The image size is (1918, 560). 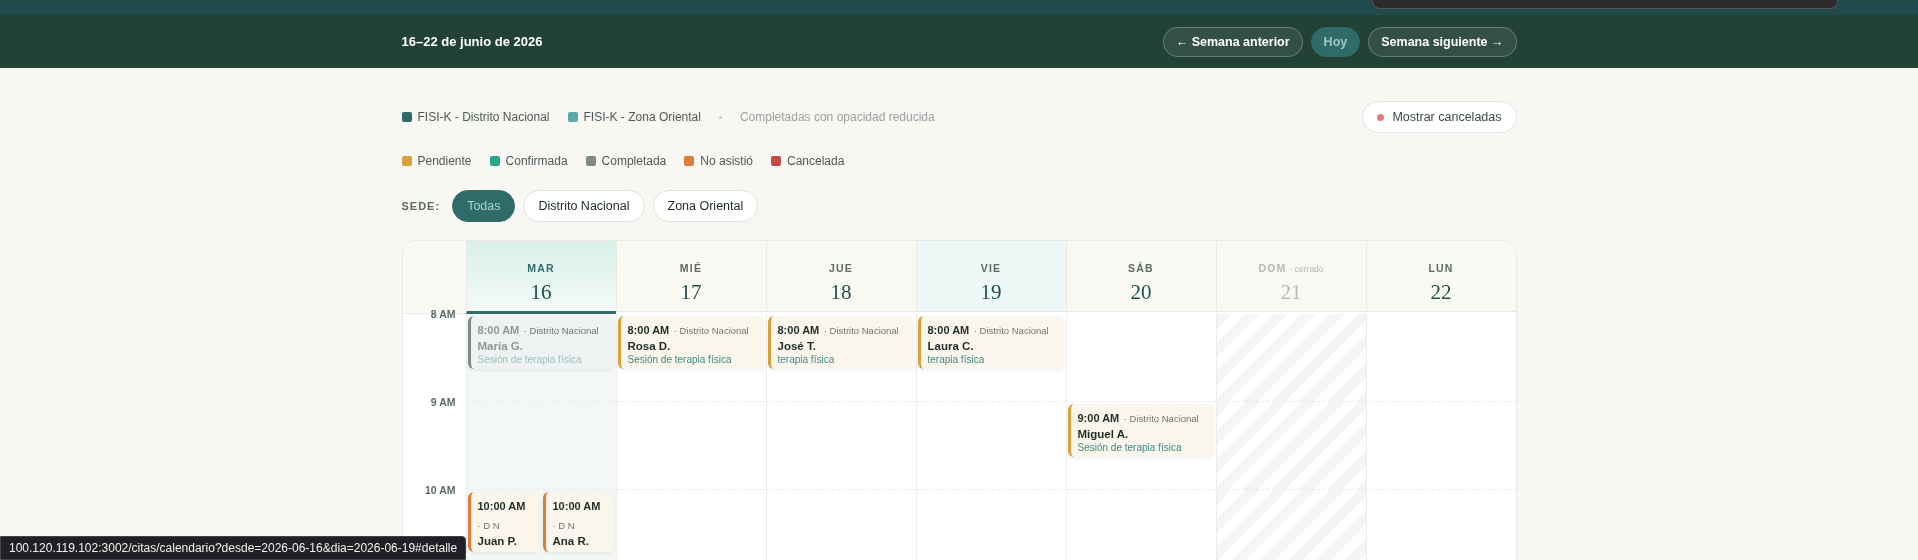 I want to click on filter-label: SEDE:, so click(x=421, y=206).